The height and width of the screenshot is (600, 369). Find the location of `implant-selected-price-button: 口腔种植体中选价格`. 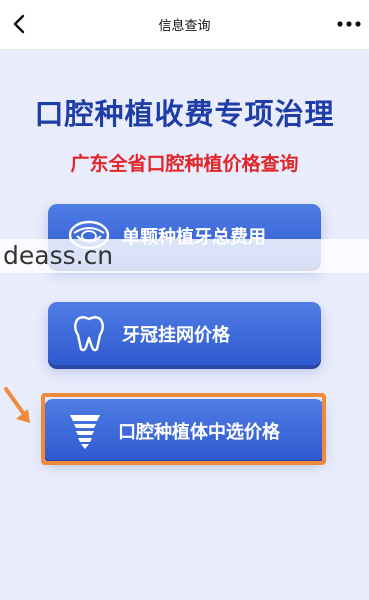

implant-selected-price-button: 口腔种植体中选价格 is located at coordinates (184, 429).